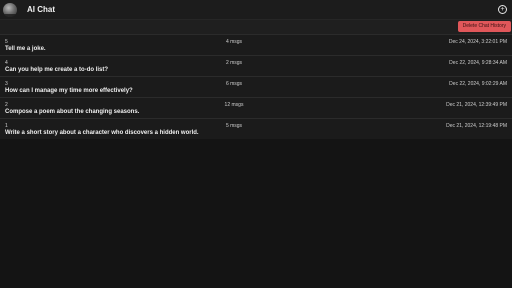  What do you see at coordinates (478, 84) in the screenshot?
I see `chat-date: Dec 22, 2024, 9:02:29 AM` at bounding box center [478, 84].